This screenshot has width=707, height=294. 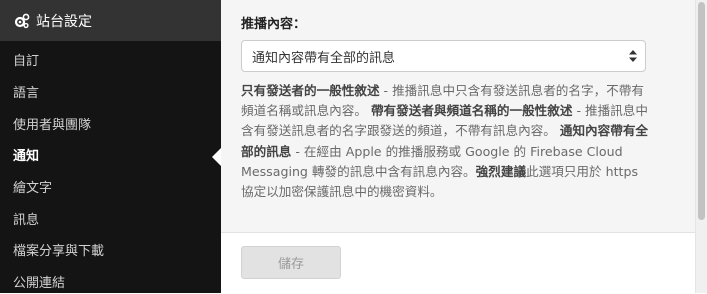 I want to click on select-value: 通知內容帶有全部的訊息, so click(x=324, y=58).